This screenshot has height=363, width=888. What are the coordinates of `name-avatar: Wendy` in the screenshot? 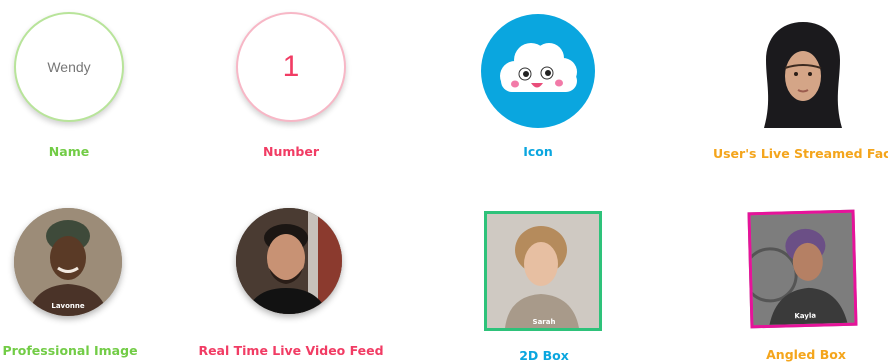 It's located at (69, 67).